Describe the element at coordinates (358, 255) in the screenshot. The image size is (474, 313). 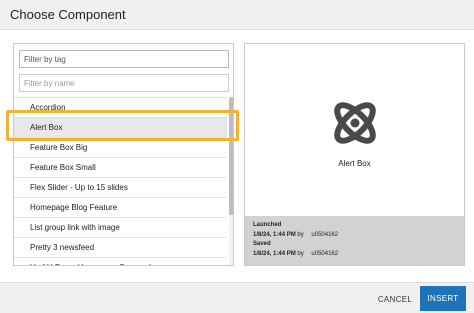
I see `saved-info: 1/8/24, 1:44 PM by u0504162` at that location.